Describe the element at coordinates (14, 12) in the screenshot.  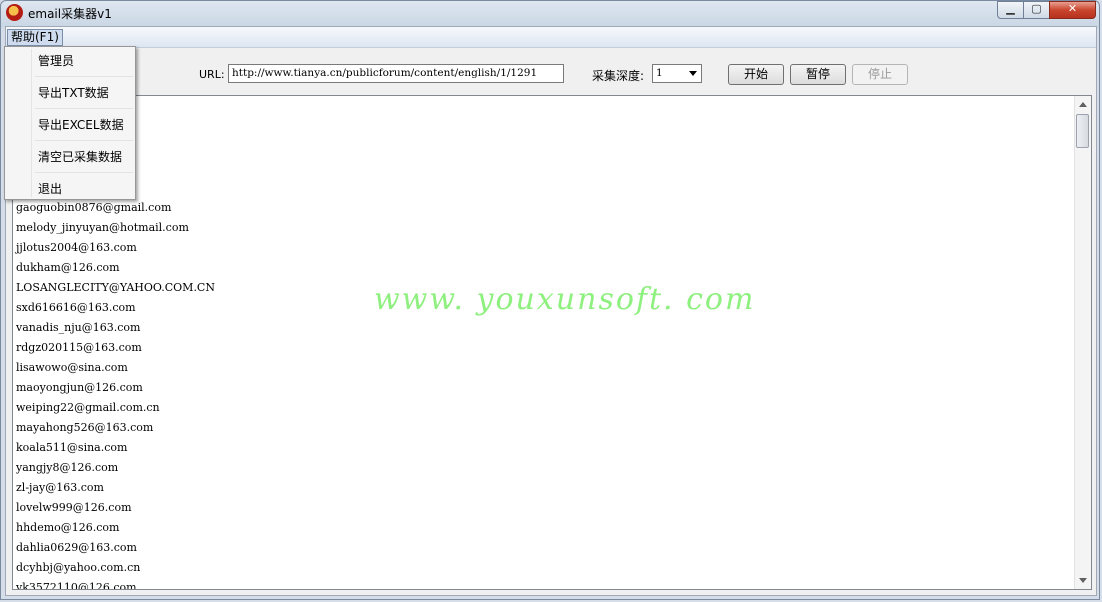
I see `app-icon` at that location.